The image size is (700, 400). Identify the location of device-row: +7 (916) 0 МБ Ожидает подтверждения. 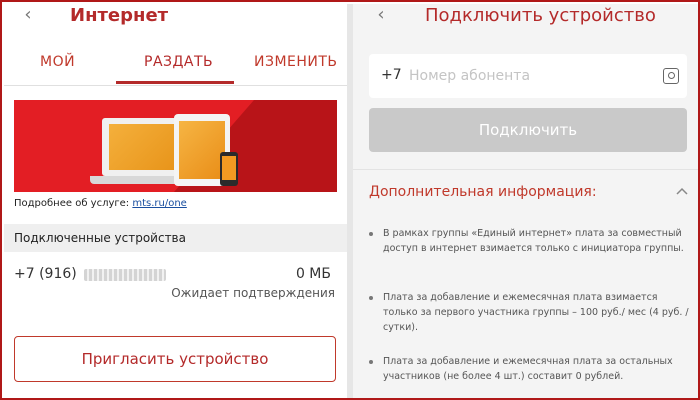
(175, 279).